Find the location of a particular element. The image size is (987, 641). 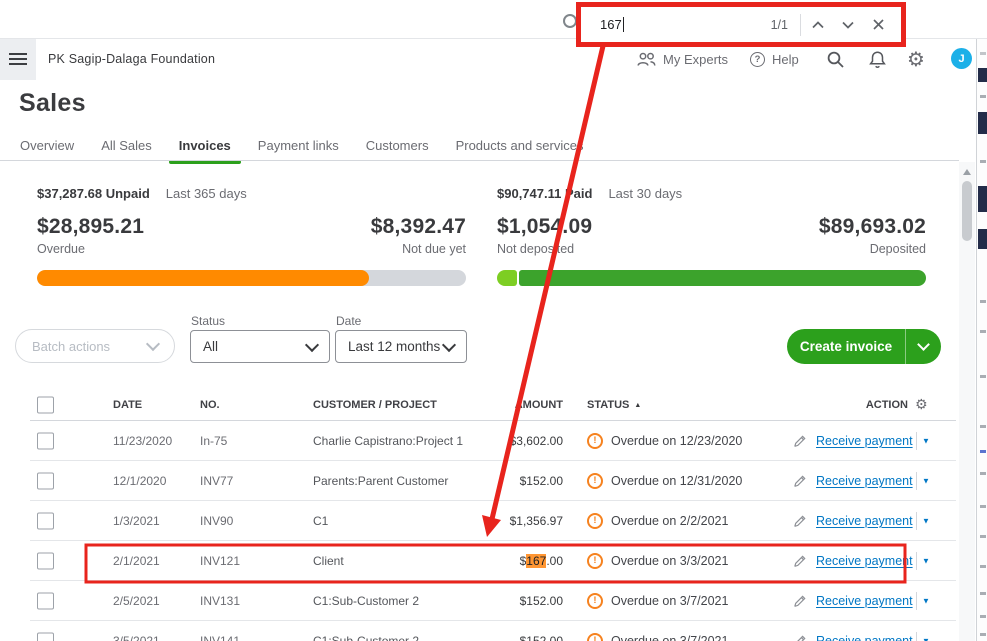

column-header-no: NO. is located at coordinates (210, 405).